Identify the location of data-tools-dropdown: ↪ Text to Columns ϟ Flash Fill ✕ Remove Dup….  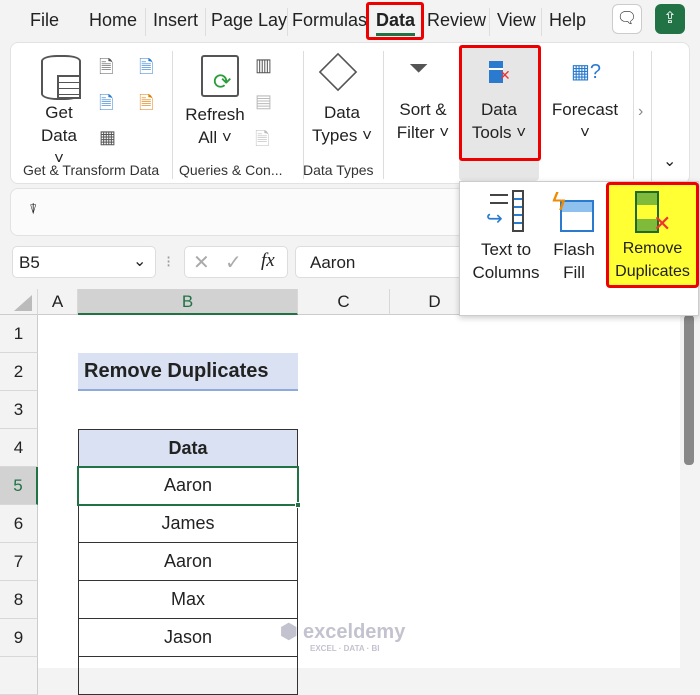
(579, 248).